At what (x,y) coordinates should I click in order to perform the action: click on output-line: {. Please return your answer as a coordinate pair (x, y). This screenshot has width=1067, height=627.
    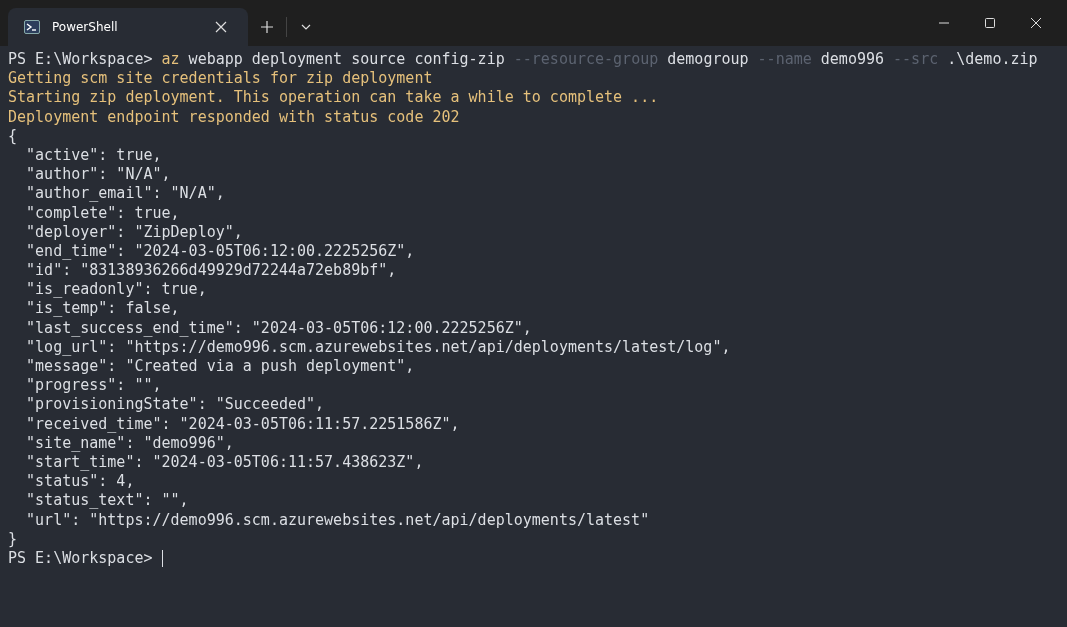
    Looking at the image, I should click on (13, 136).